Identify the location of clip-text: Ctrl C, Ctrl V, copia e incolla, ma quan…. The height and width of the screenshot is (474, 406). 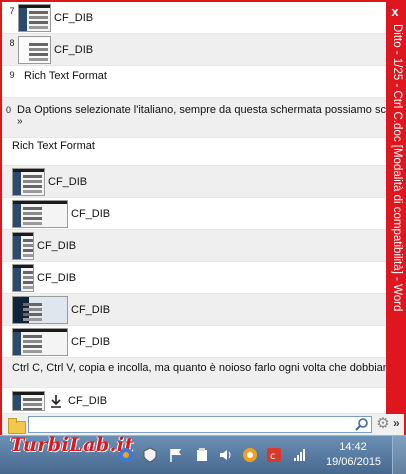
(199, 368).